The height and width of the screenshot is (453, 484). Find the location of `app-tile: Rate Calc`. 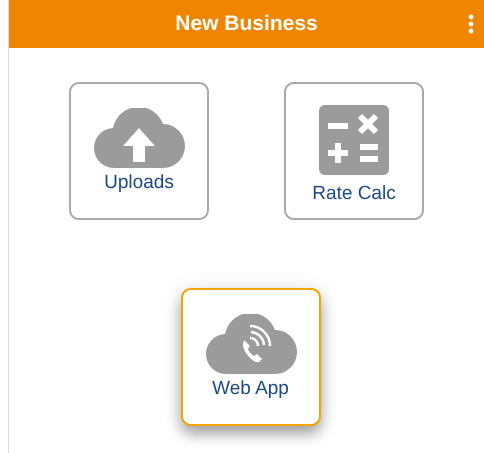

app-tile: Rate Calc is located at coordinates (354, 151).